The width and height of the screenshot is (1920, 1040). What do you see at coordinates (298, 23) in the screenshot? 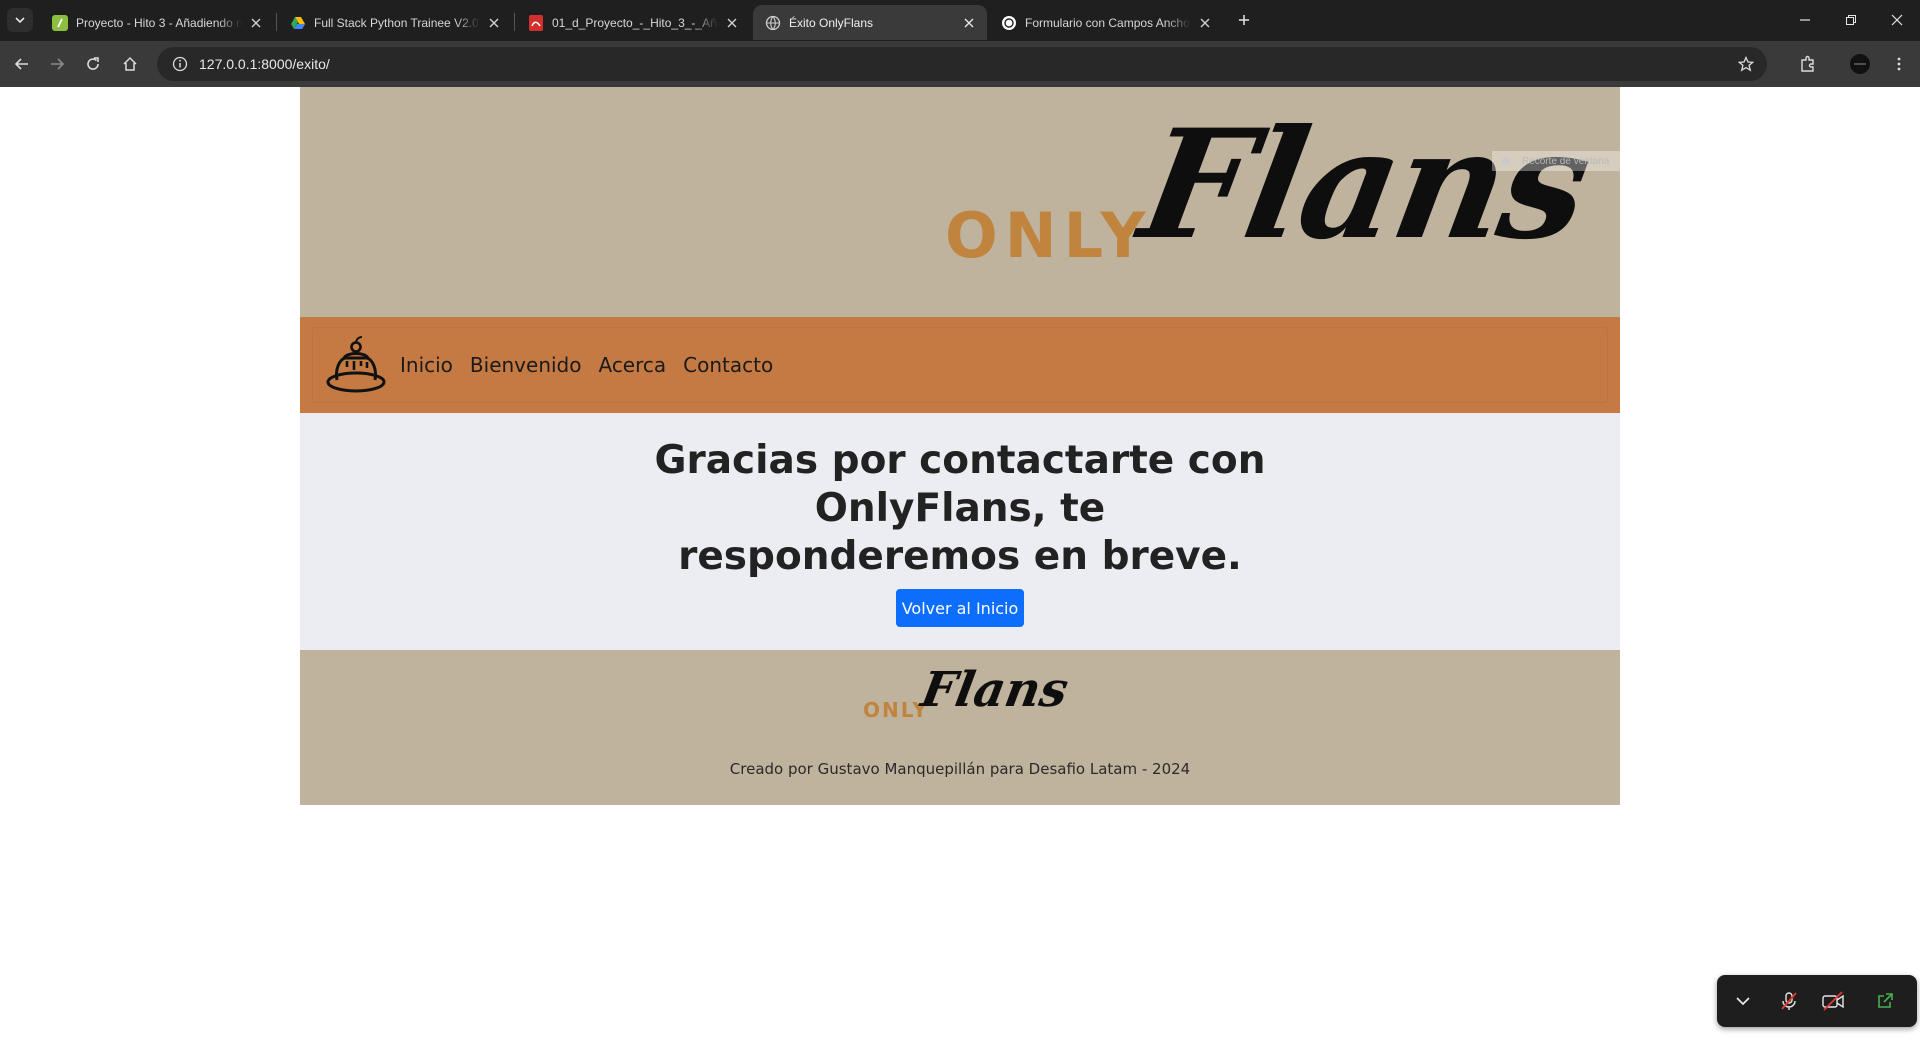
I see `drive-icon` at bounding box center [298, 23].